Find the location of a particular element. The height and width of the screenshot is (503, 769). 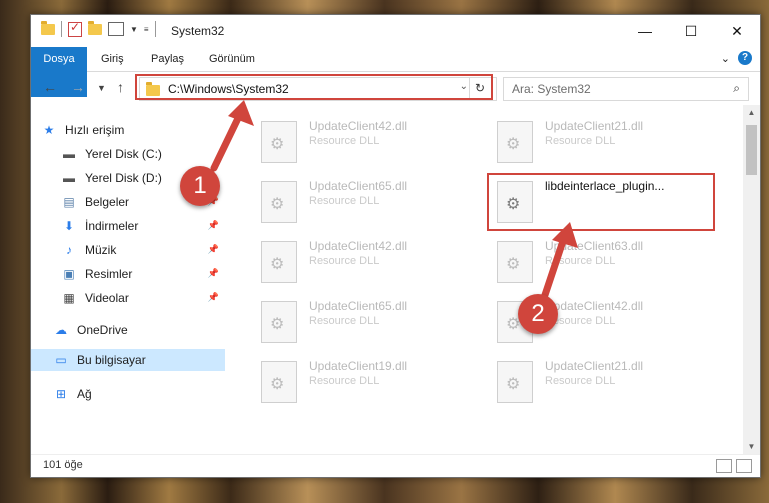

search-icon: ⌕ is located at coordinates (736, 88).